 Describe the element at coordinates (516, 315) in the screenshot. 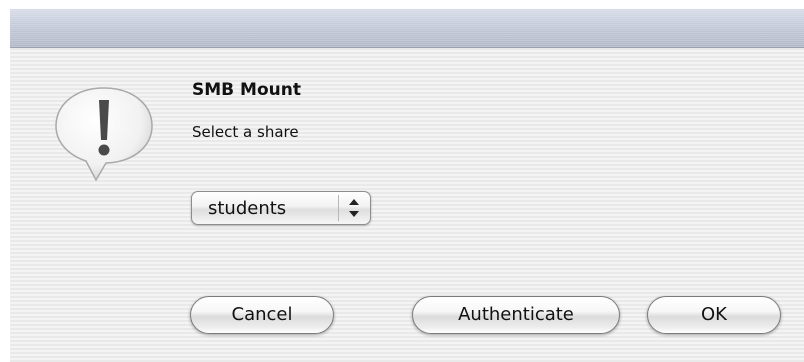

I see `authenticate-button: Authenticate` at that location.